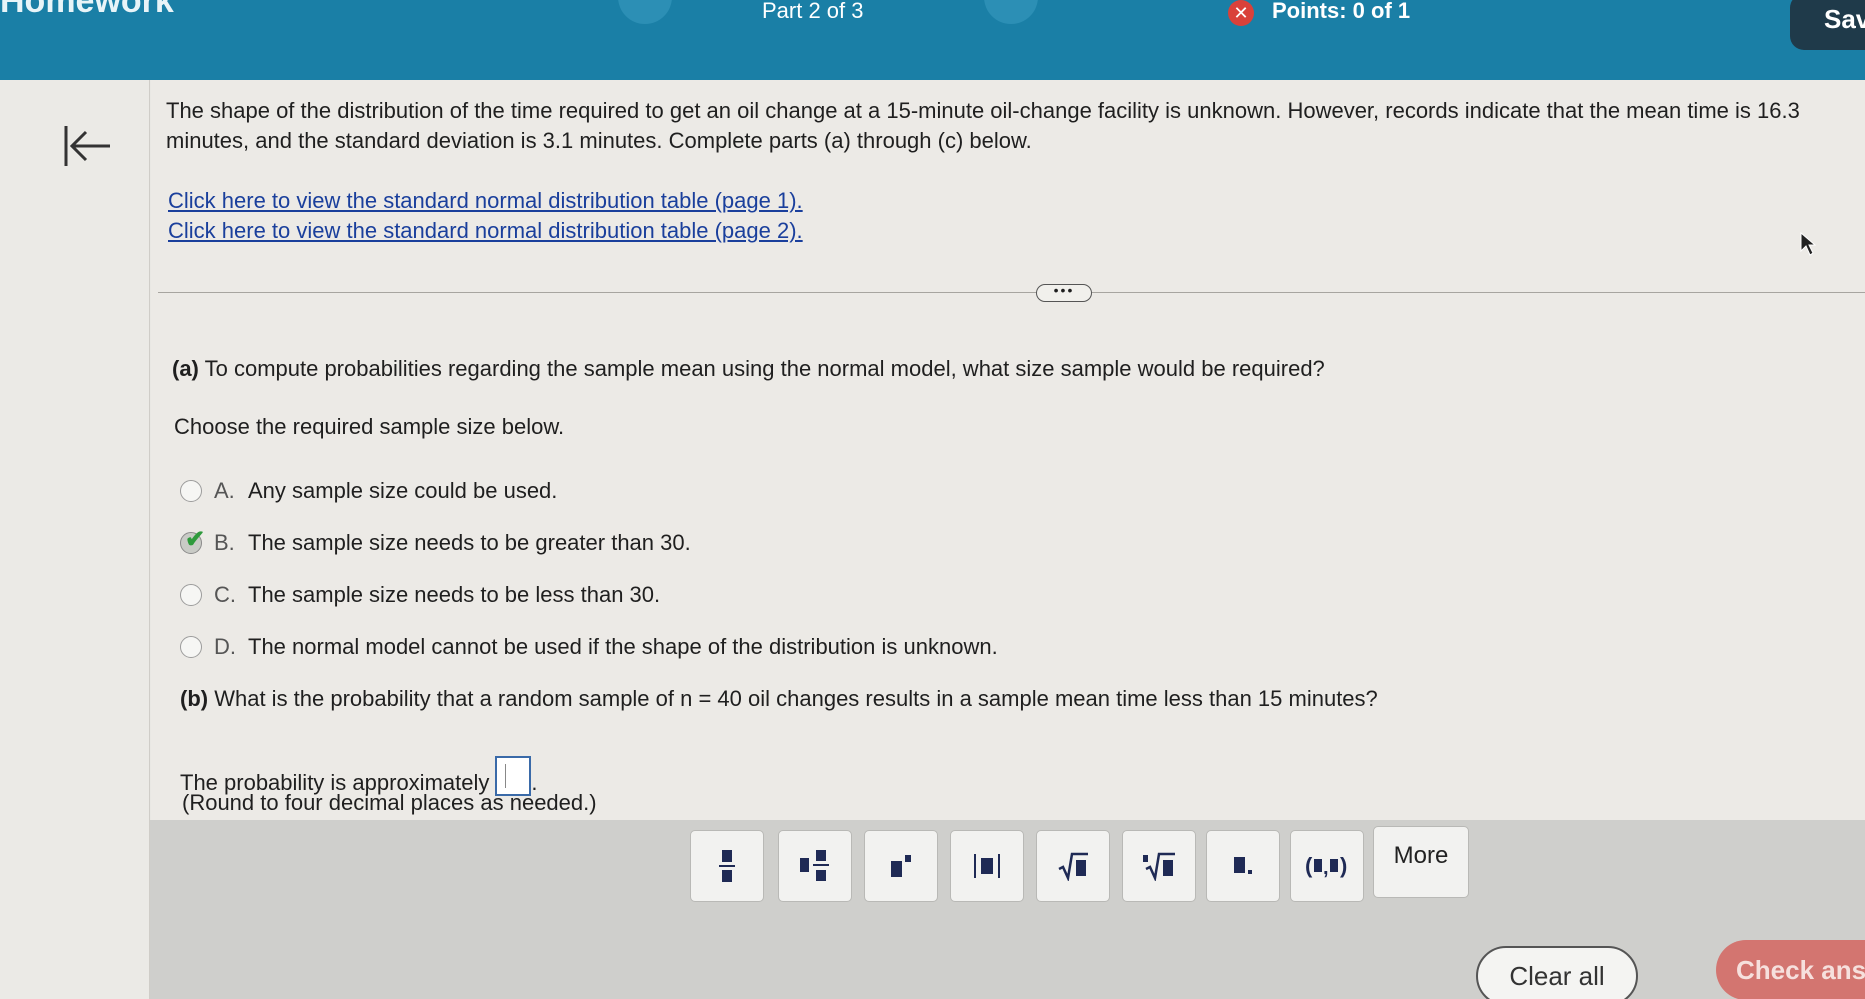 The width and height of the screenshot is (1865, 999). What do you see at coordinates (185, 368) in the screenshot?
I see `part-a-label: (a)` at bounding box center [185, 368].